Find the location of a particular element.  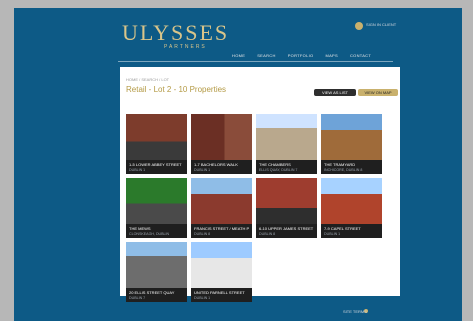

property-location: DUBLIN 7 is located at coordinates (137, 298).